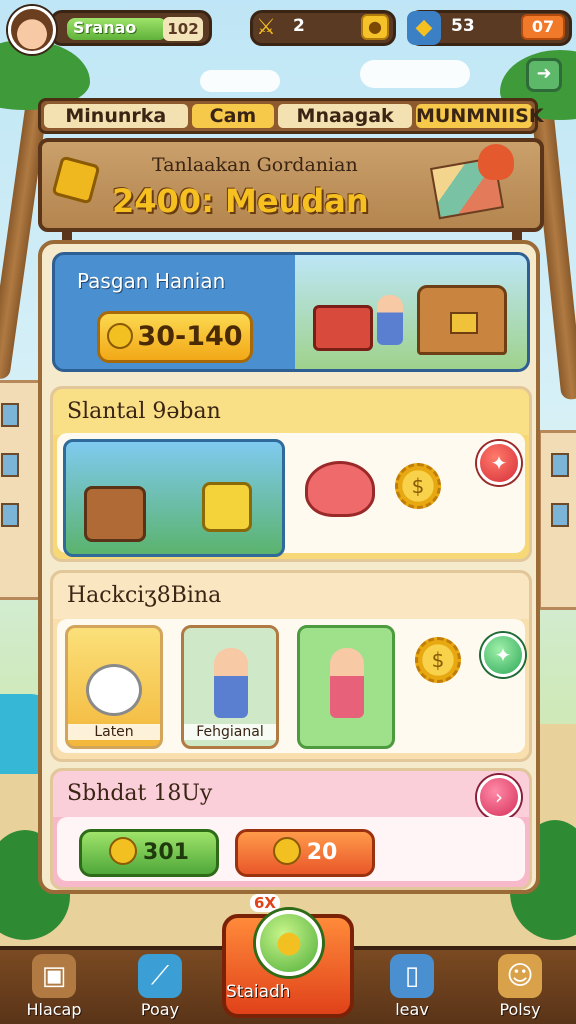 The image size is (576, 1024). I want to click on banner-value: 30-140, so click(190, 336).